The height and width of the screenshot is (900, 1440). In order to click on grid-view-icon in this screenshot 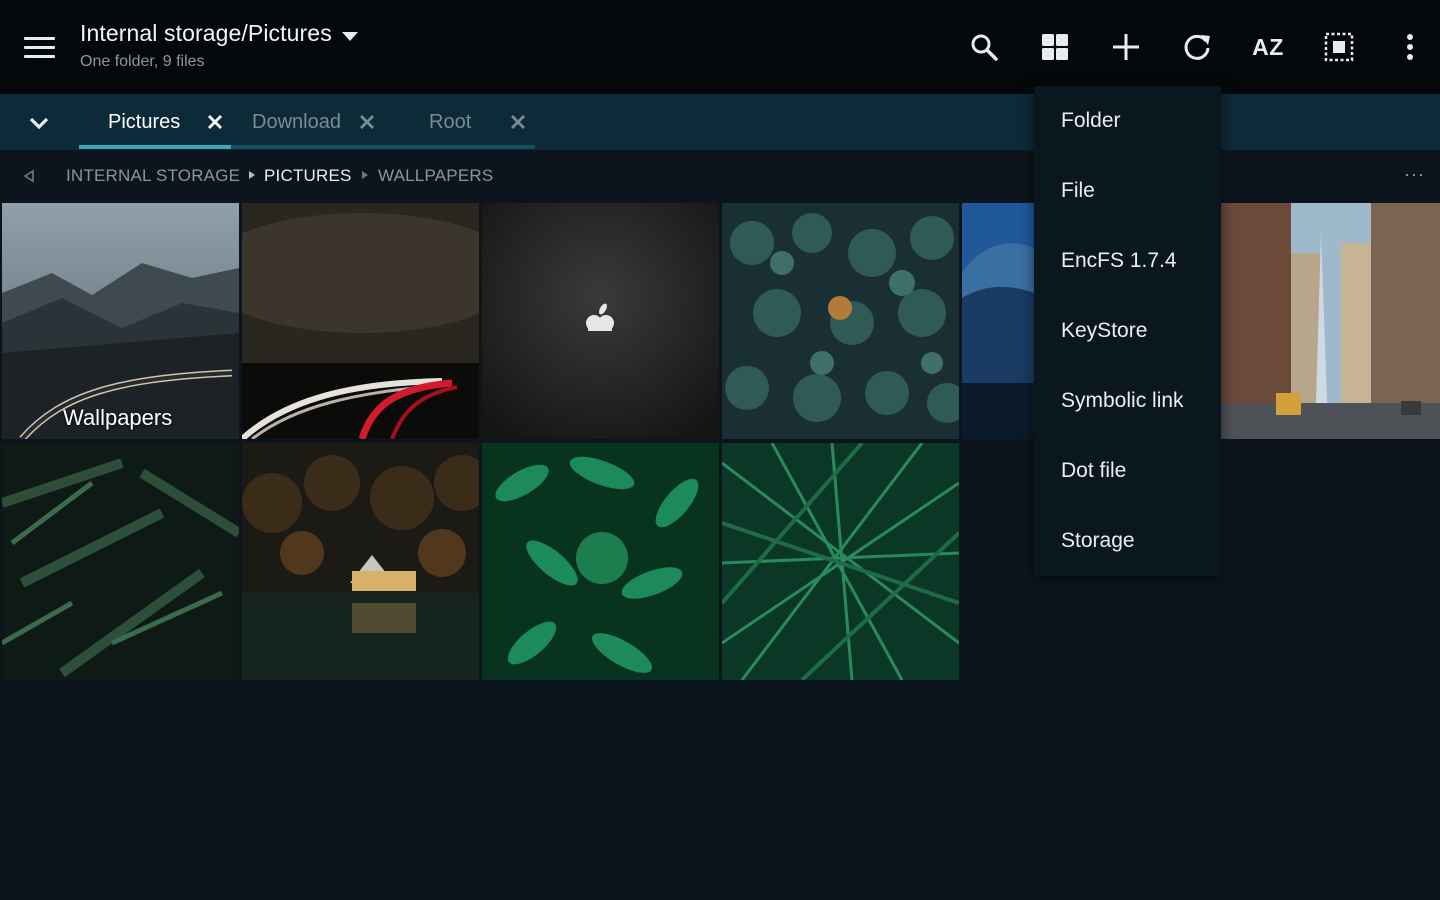, I will do `click(1055, 47)`.